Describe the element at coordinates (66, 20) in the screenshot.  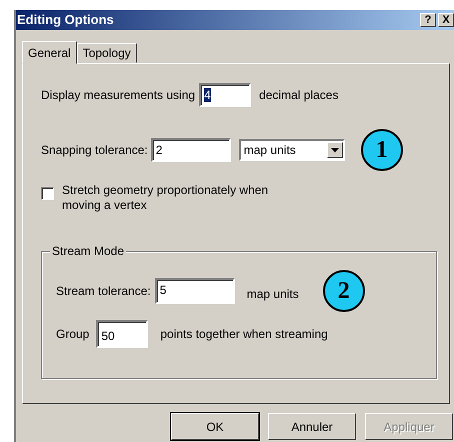
I see `window-title: Editing Options` at that location.